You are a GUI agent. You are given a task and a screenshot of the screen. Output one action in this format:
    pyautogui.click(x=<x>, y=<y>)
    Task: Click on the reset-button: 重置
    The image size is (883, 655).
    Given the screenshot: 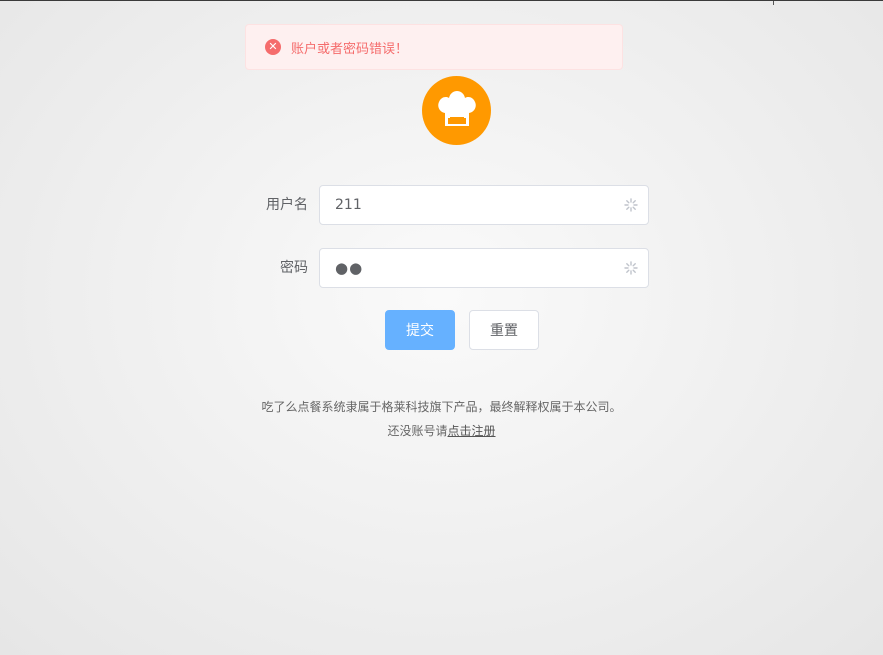 What is the action you would take?
    pyautogui.click(x=504, y=330)
    